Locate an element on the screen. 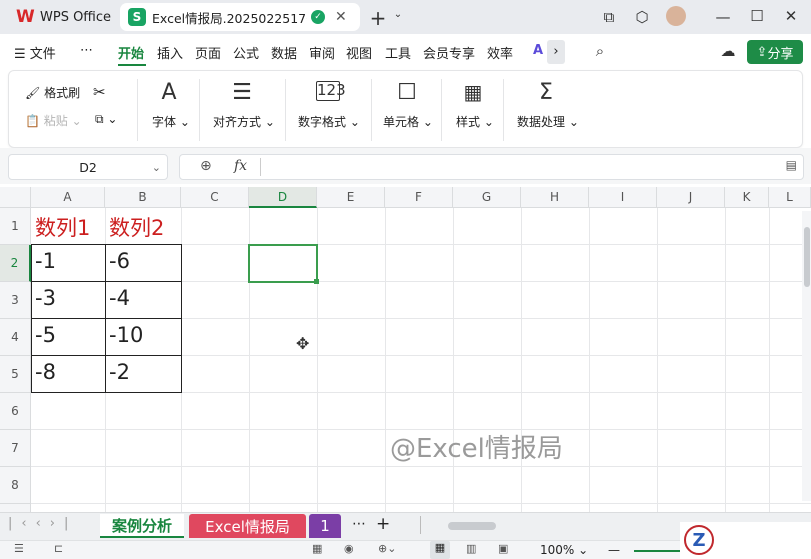  wps-home-tab: W WPS Office is located at coordinates (63, 17).